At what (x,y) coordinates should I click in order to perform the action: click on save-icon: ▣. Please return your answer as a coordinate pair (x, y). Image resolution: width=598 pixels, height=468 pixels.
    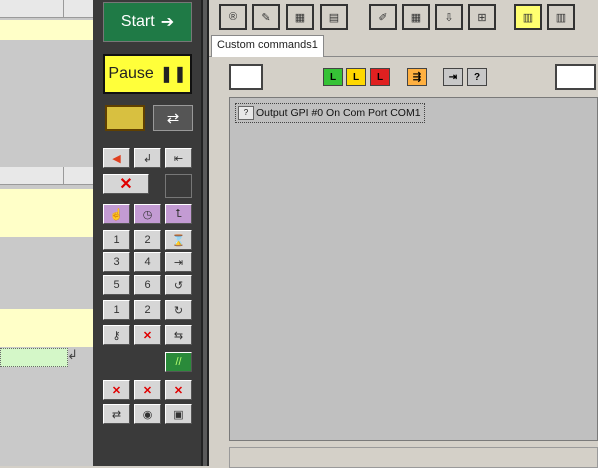
    Looking at the image, I should click on (178, 414).